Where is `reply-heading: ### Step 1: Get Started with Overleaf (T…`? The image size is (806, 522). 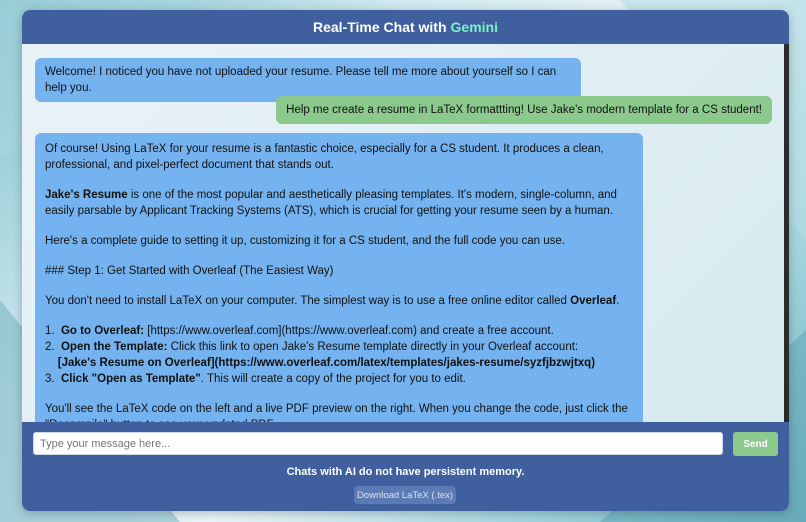
reply-heading: ### Step 1: Get Started with Overleaf (T… is located at coordinates (189, 271).